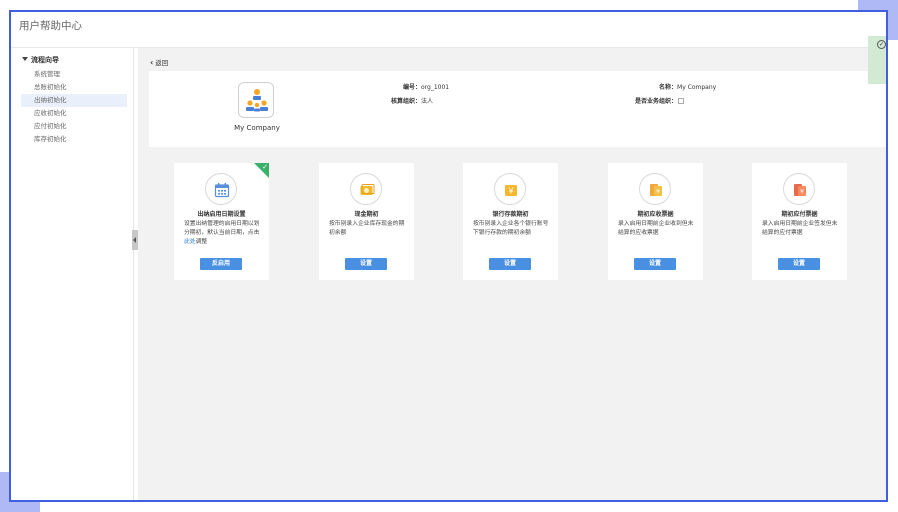  I want to click on sidebar-header-label: 流程向导, so click(45, 60).